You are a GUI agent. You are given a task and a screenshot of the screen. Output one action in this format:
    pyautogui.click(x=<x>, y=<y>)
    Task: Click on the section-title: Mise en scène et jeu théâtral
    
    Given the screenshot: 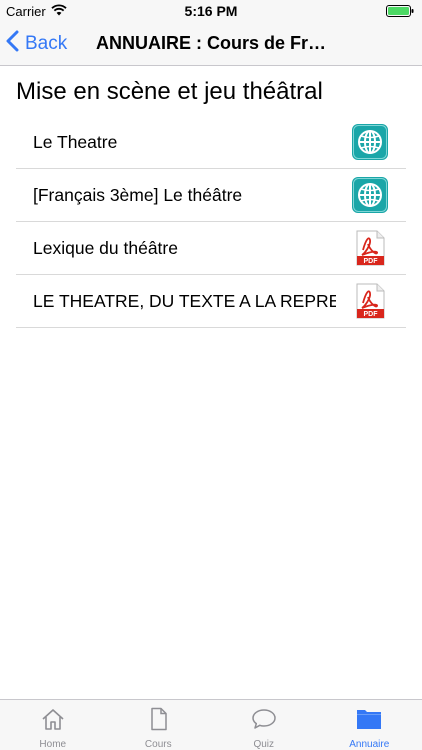 What is the action you would take?
    pyautogui.click(x=169, y=91)
    